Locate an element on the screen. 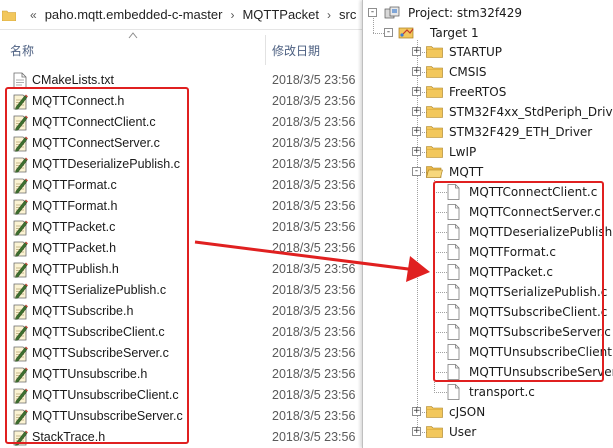  tree-group-freertos: FreeRTOS is located at coordinates (477, 92).